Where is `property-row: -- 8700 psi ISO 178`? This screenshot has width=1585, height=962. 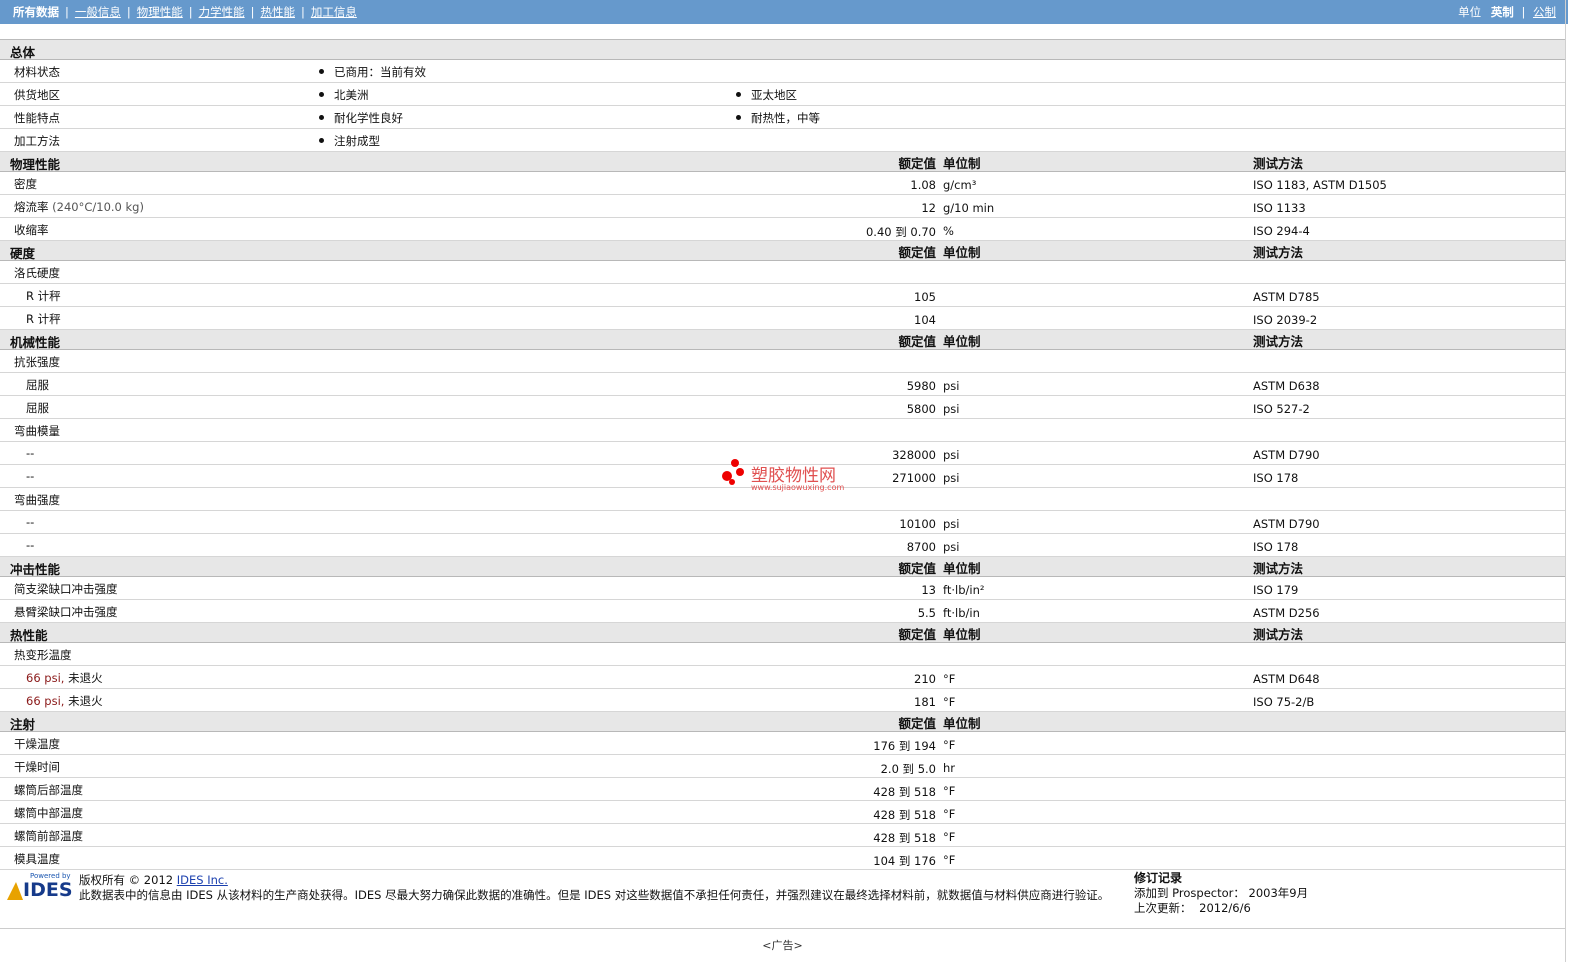 property-row: -- 8700 psi ISO 178 is located at coordinates (782, 545).